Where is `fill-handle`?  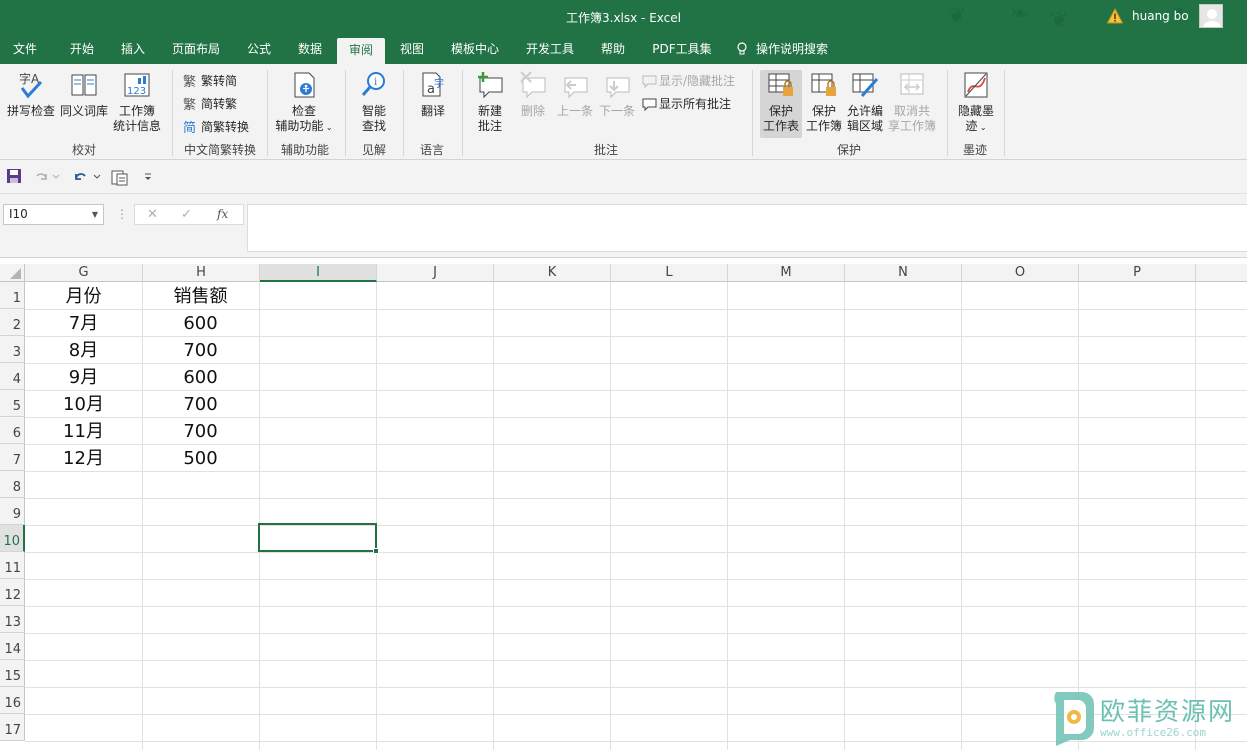
fill-handle is located at coordinates (376, 551).